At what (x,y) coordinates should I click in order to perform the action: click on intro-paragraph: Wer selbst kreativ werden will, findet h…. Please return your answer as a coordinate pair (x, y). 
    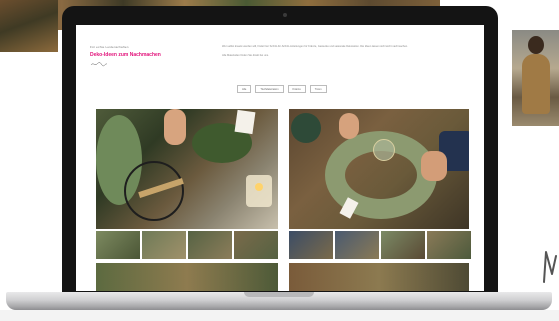
    Looking at the image, I should click on (315, 46).